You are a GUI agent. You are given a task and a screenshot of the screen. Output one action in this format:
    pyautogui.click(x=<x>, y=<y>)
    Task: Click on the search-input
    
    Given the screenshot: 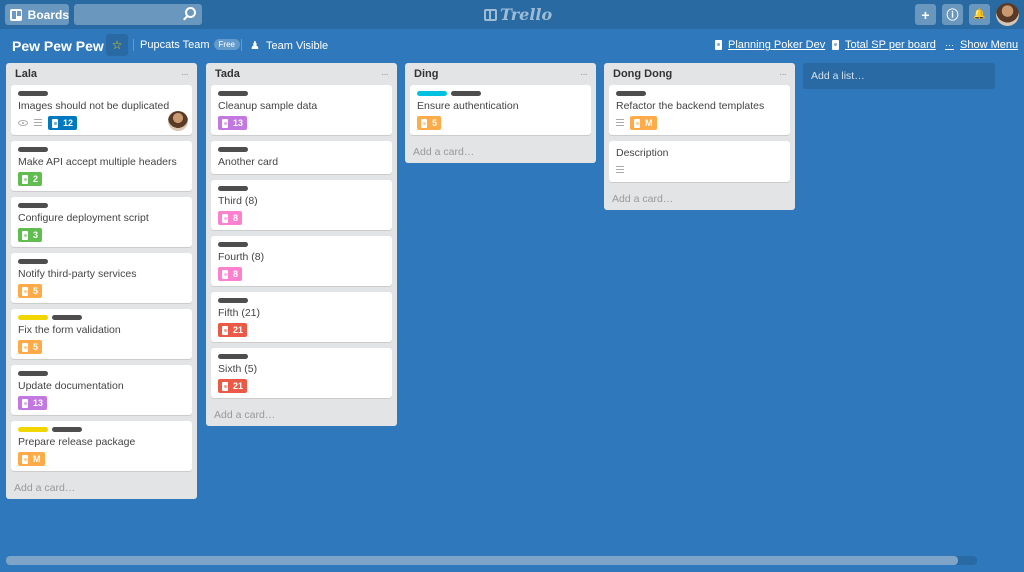 What is the action you would take?
    pyautogui.click(x=138, y=14)
    